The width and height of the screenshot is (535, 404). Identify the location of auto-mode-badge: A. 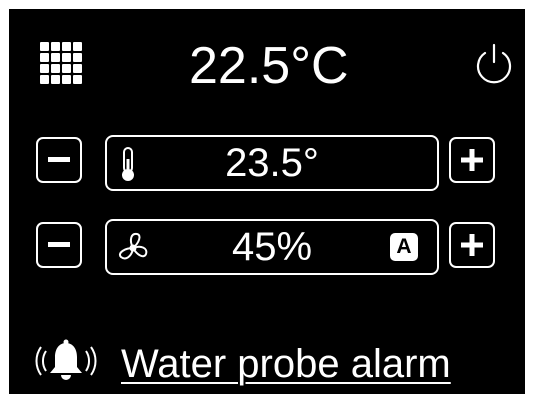
(404, 247).